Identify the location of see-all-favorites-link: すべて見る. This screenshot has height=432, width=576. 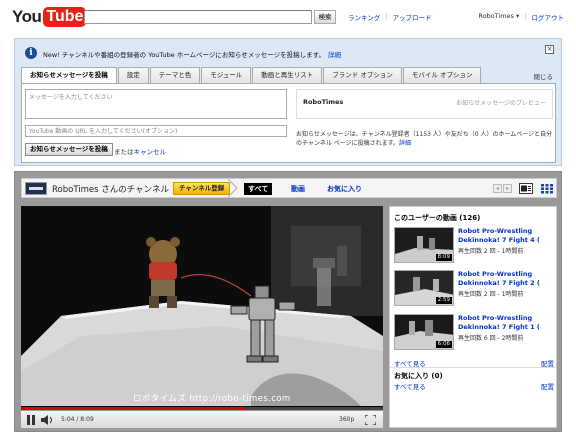
(410, 387).